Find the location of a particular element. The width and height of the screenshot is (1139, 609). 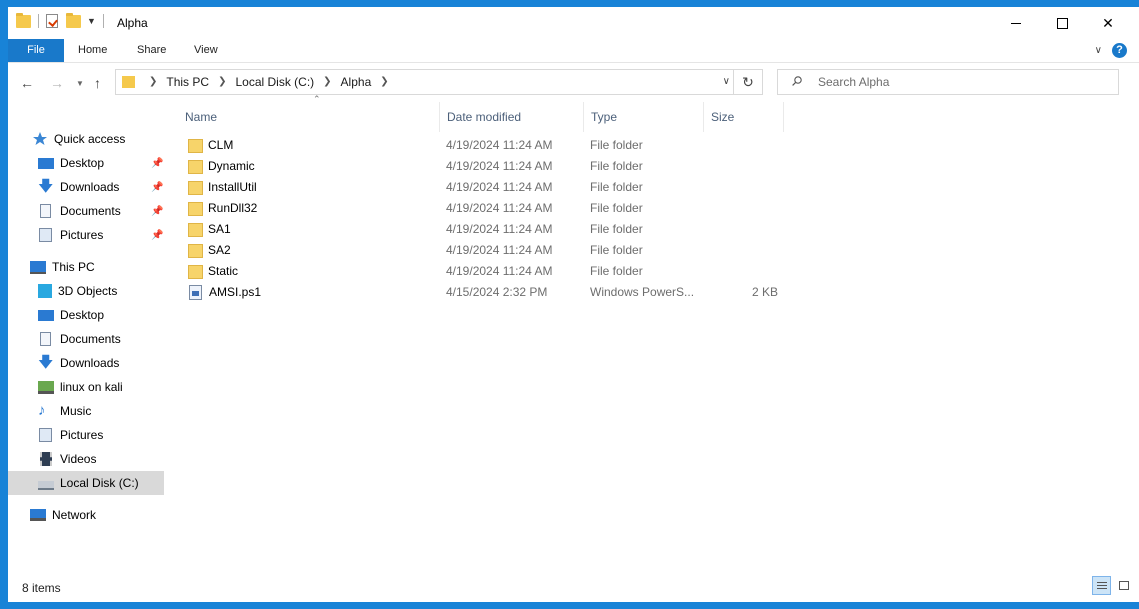

breadcrumb-alpha: Alpha is located at coordinates (356, 82).